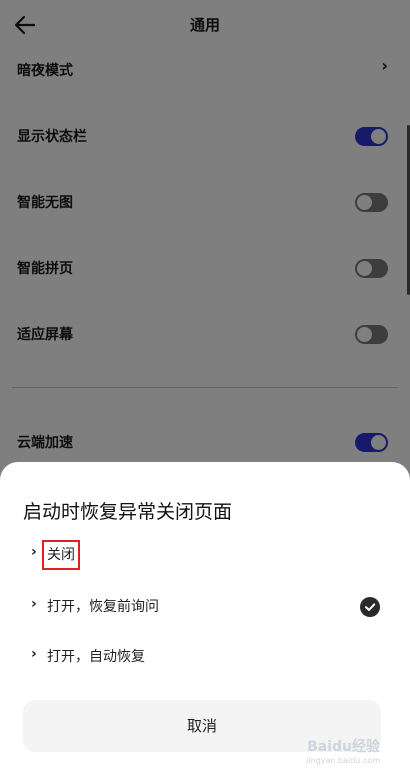 The height and width of the screenshot is (776, 410). What do you see at coordinates (205, 657) in the screenshot?
I see `option-auto-restore: › 打开，自动恢复` at bounding box center [205, 657].